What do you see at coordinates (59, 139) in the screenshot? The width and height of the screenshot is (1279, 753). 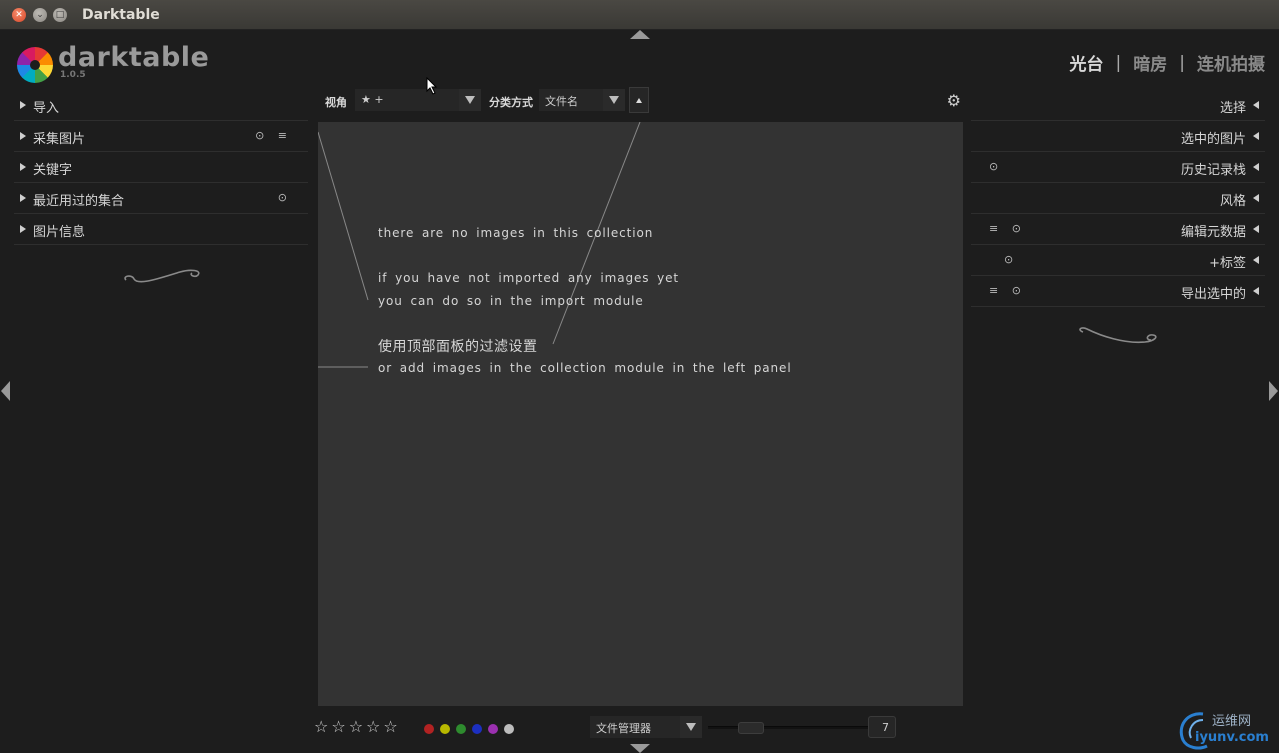 I see `module-label: 采集图片` at bounding box center [59, 139].